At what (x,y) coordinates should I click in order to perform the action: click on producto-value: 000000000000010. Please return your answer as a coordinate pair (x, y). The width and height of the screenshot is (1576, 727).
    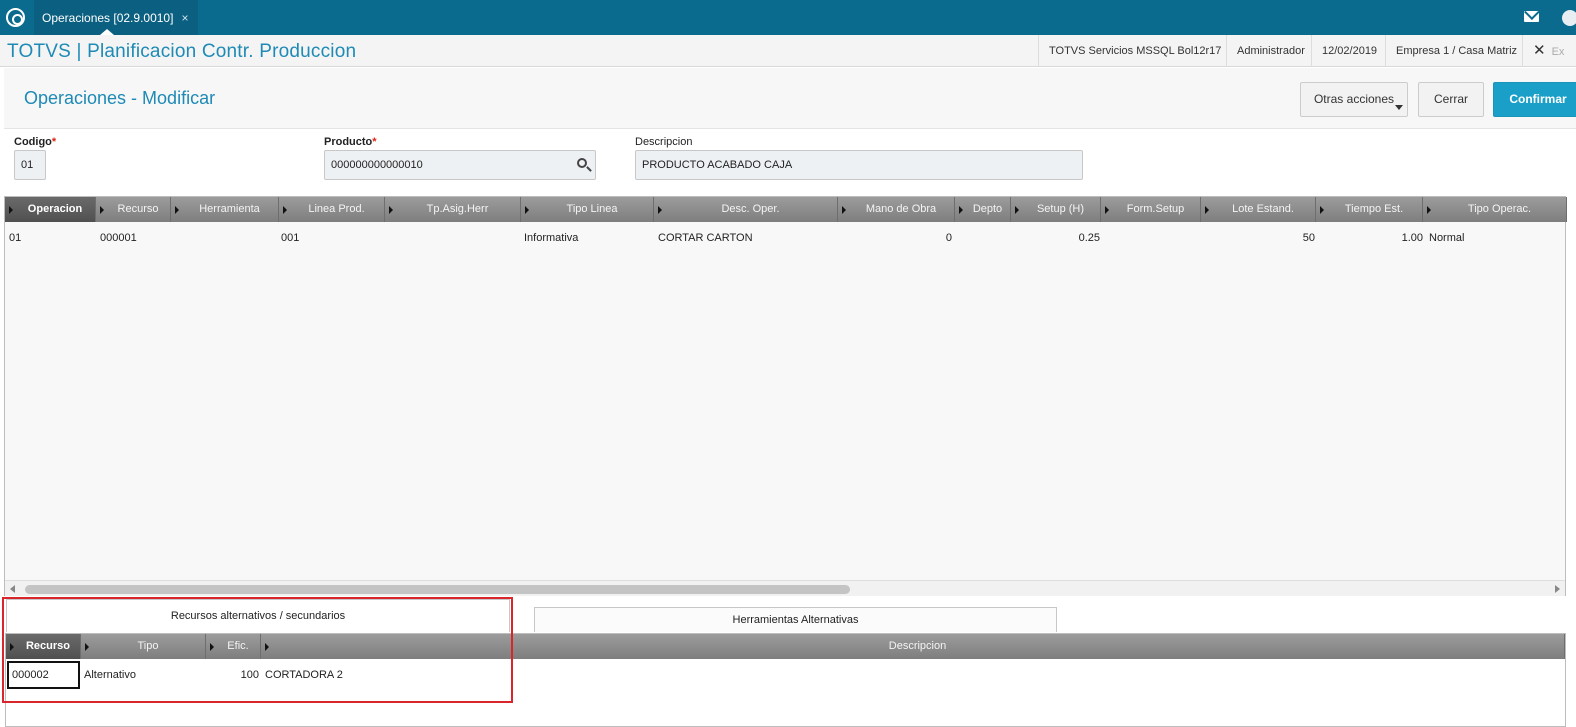
    Looking at the image, I should click on (377, 165).